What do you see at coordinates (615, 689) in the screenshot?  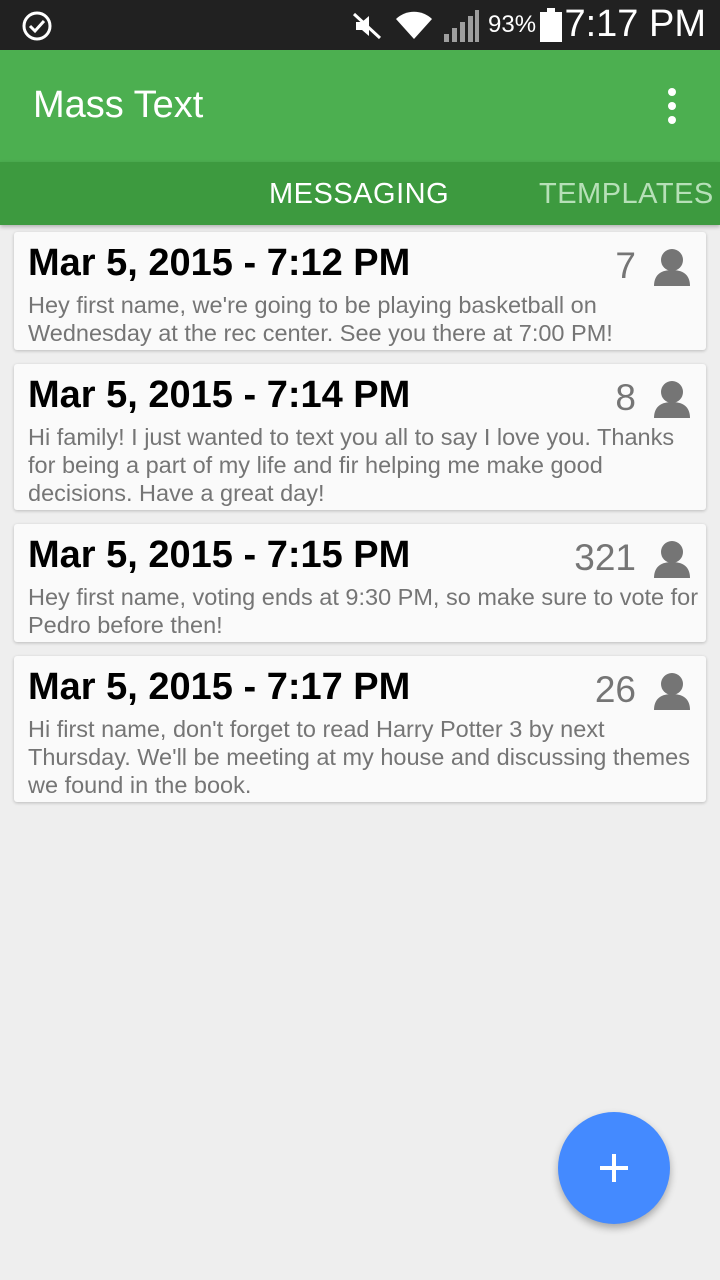 I see `recipient-count: 26` at bounding box center [615, 689].